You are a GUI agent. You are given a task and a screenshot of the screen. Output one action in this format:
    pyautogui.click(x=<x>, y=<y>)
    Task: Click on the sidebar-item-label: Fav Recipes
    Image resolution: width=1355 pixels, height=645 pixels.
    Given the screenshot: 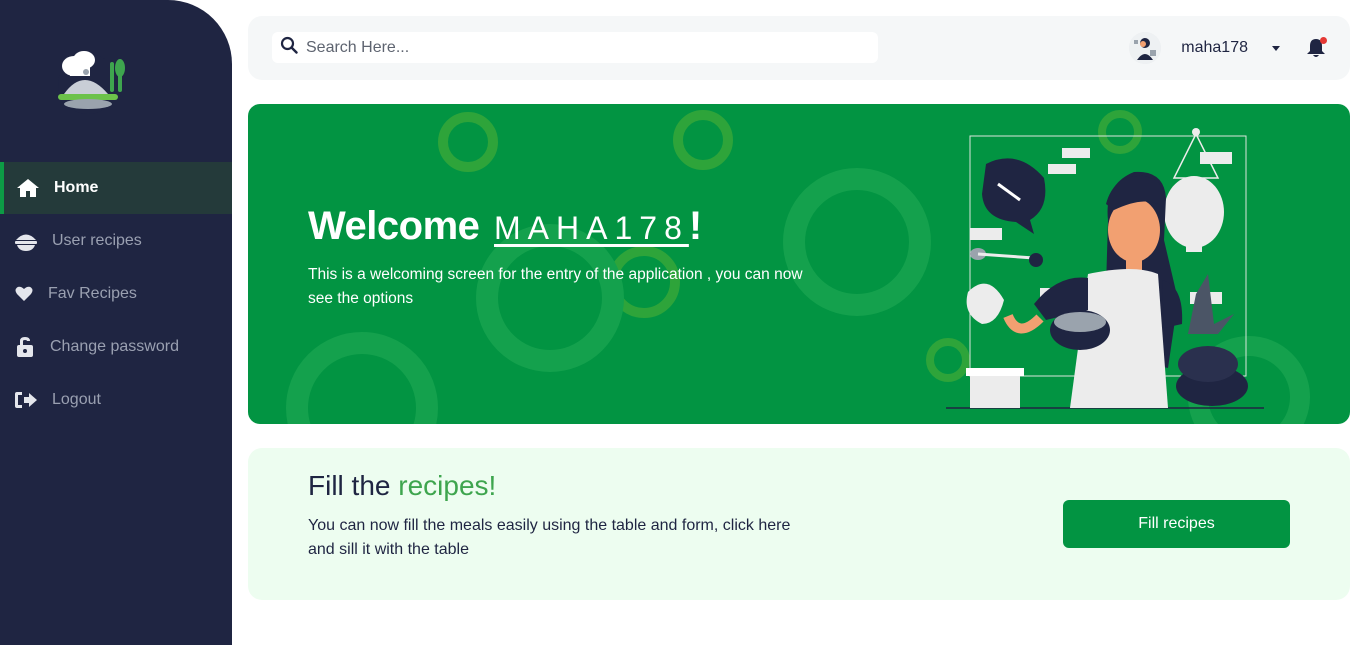 What is the action you would take?
    pyautogui.click(x=92, y=293)
    